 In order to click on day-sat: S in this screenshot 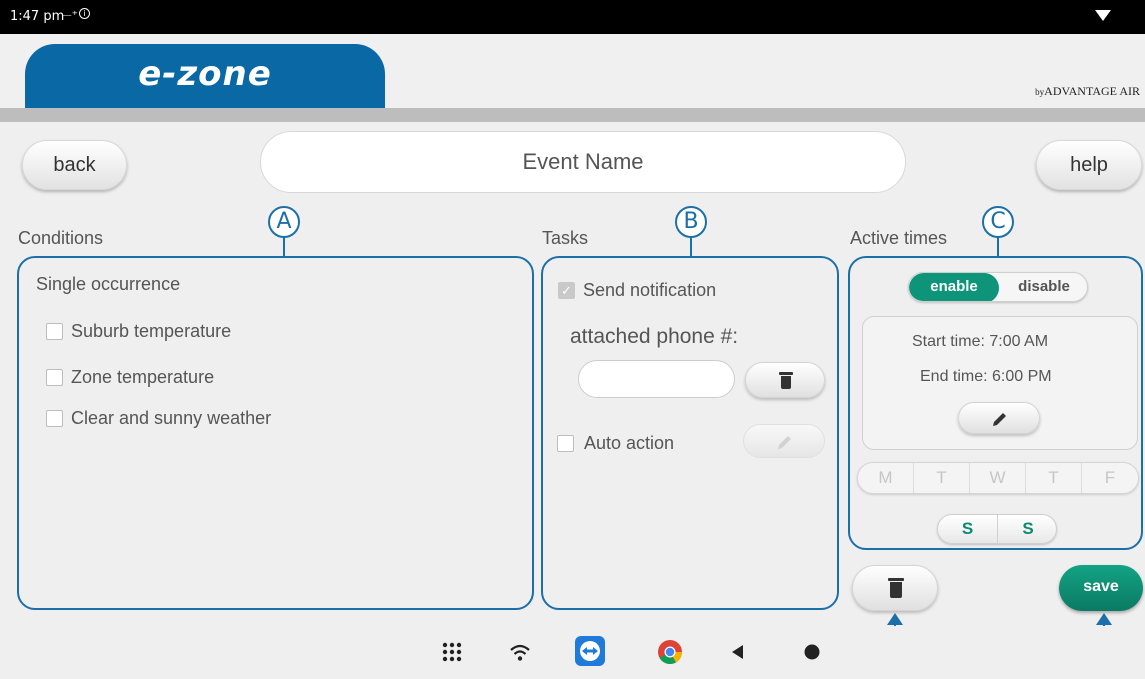, I will do `click(968, 529)`.